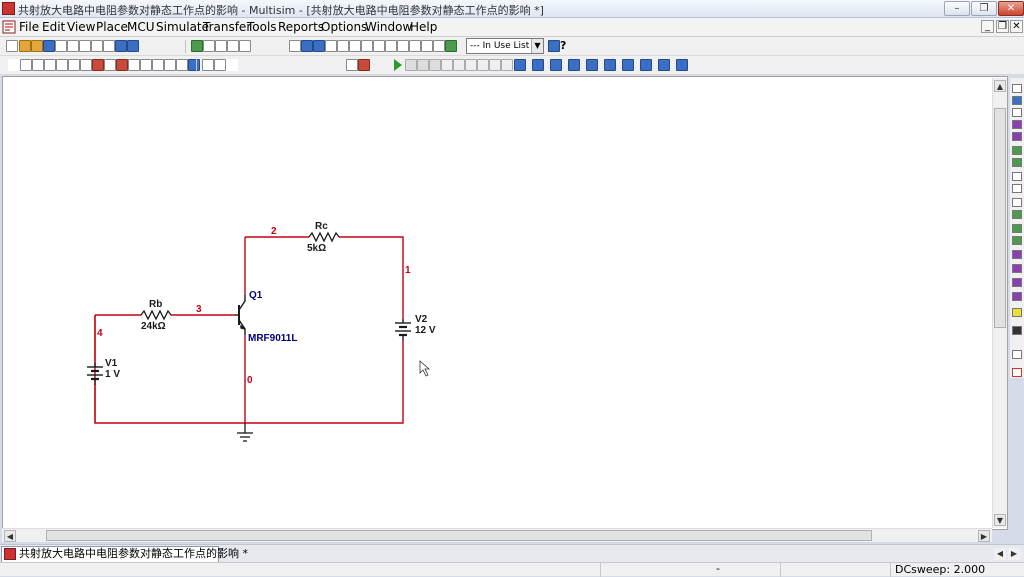 The width and height of the screenshot is (1024, 577). Describe the element at coordinates (355, 46) in the screenshot. I see `grapher-icon` at that location.